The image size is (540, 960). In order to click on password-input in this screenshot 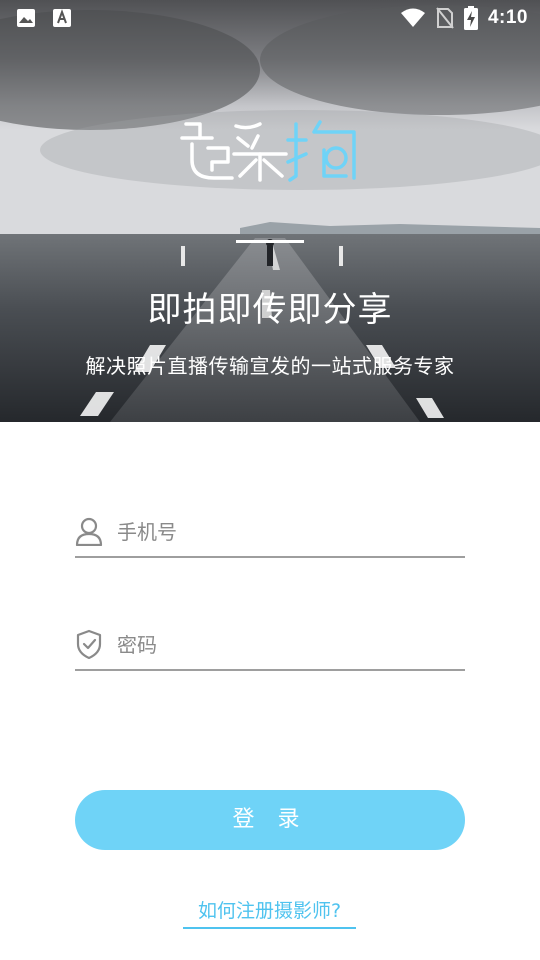, I will do `click(287, 645)`.